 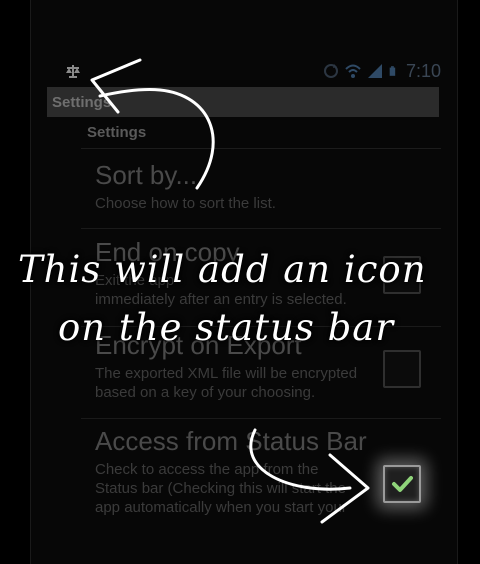 I want to click on status-bar: 7:10, so click(x=244, y=71).